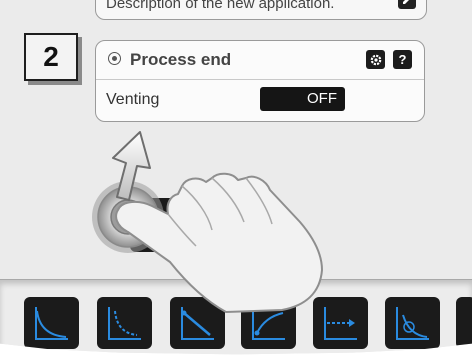 The height and width of the screenshot is (359, 472). Describe the element at coordinates (302, 99) in the screenshot. I see `venting-toggle: OFF` at that location.